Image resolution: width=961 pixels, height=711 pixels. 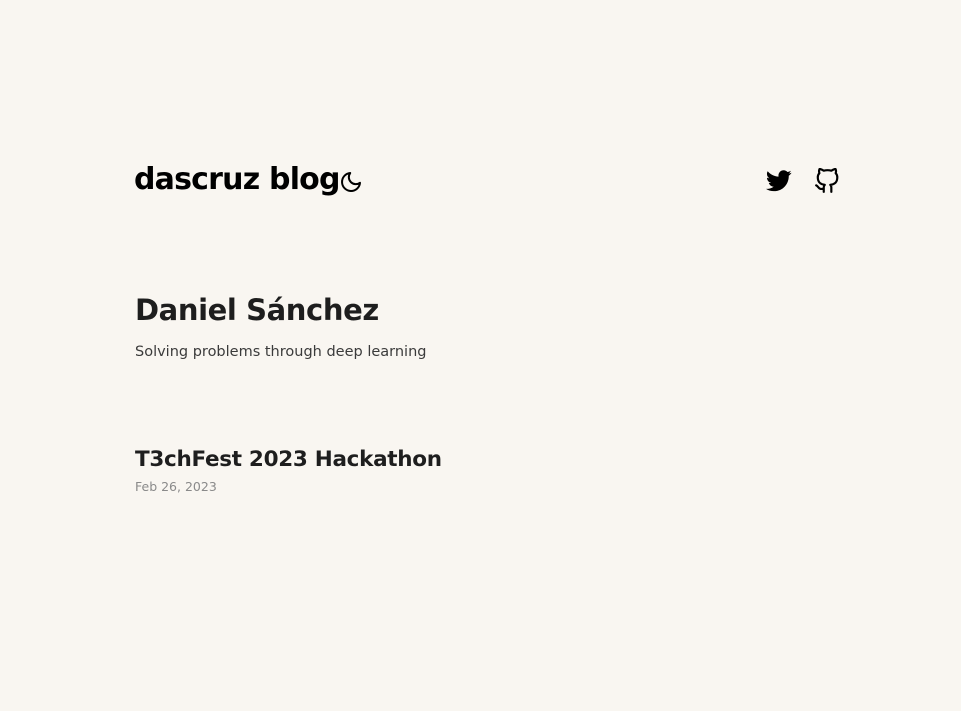 I want to click on moon-icon, so click(x=351, y=182).